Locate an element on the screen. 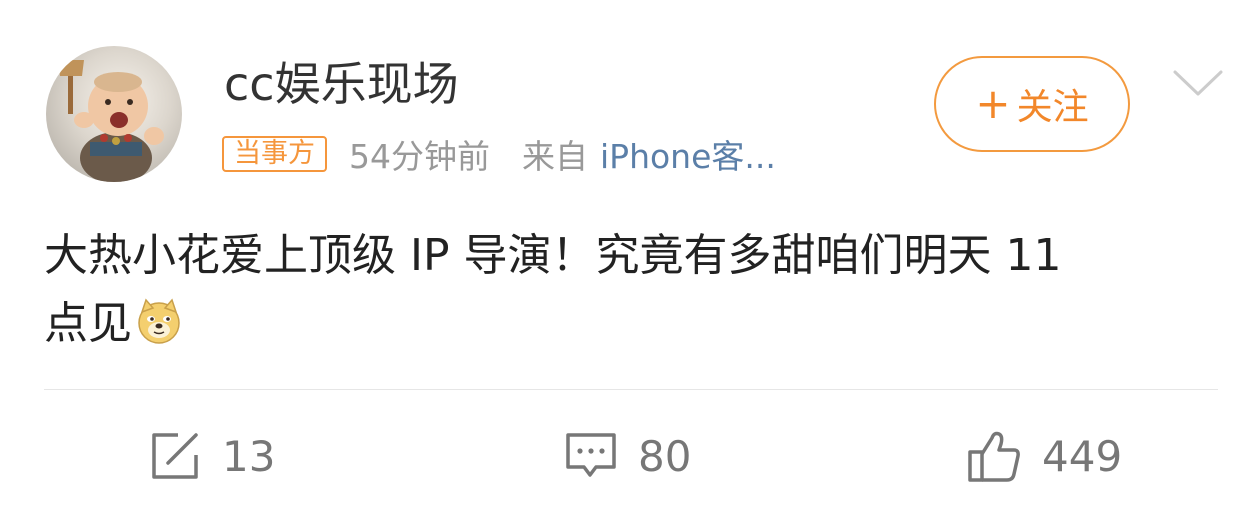  avatar is located at coordinates (114, 114).